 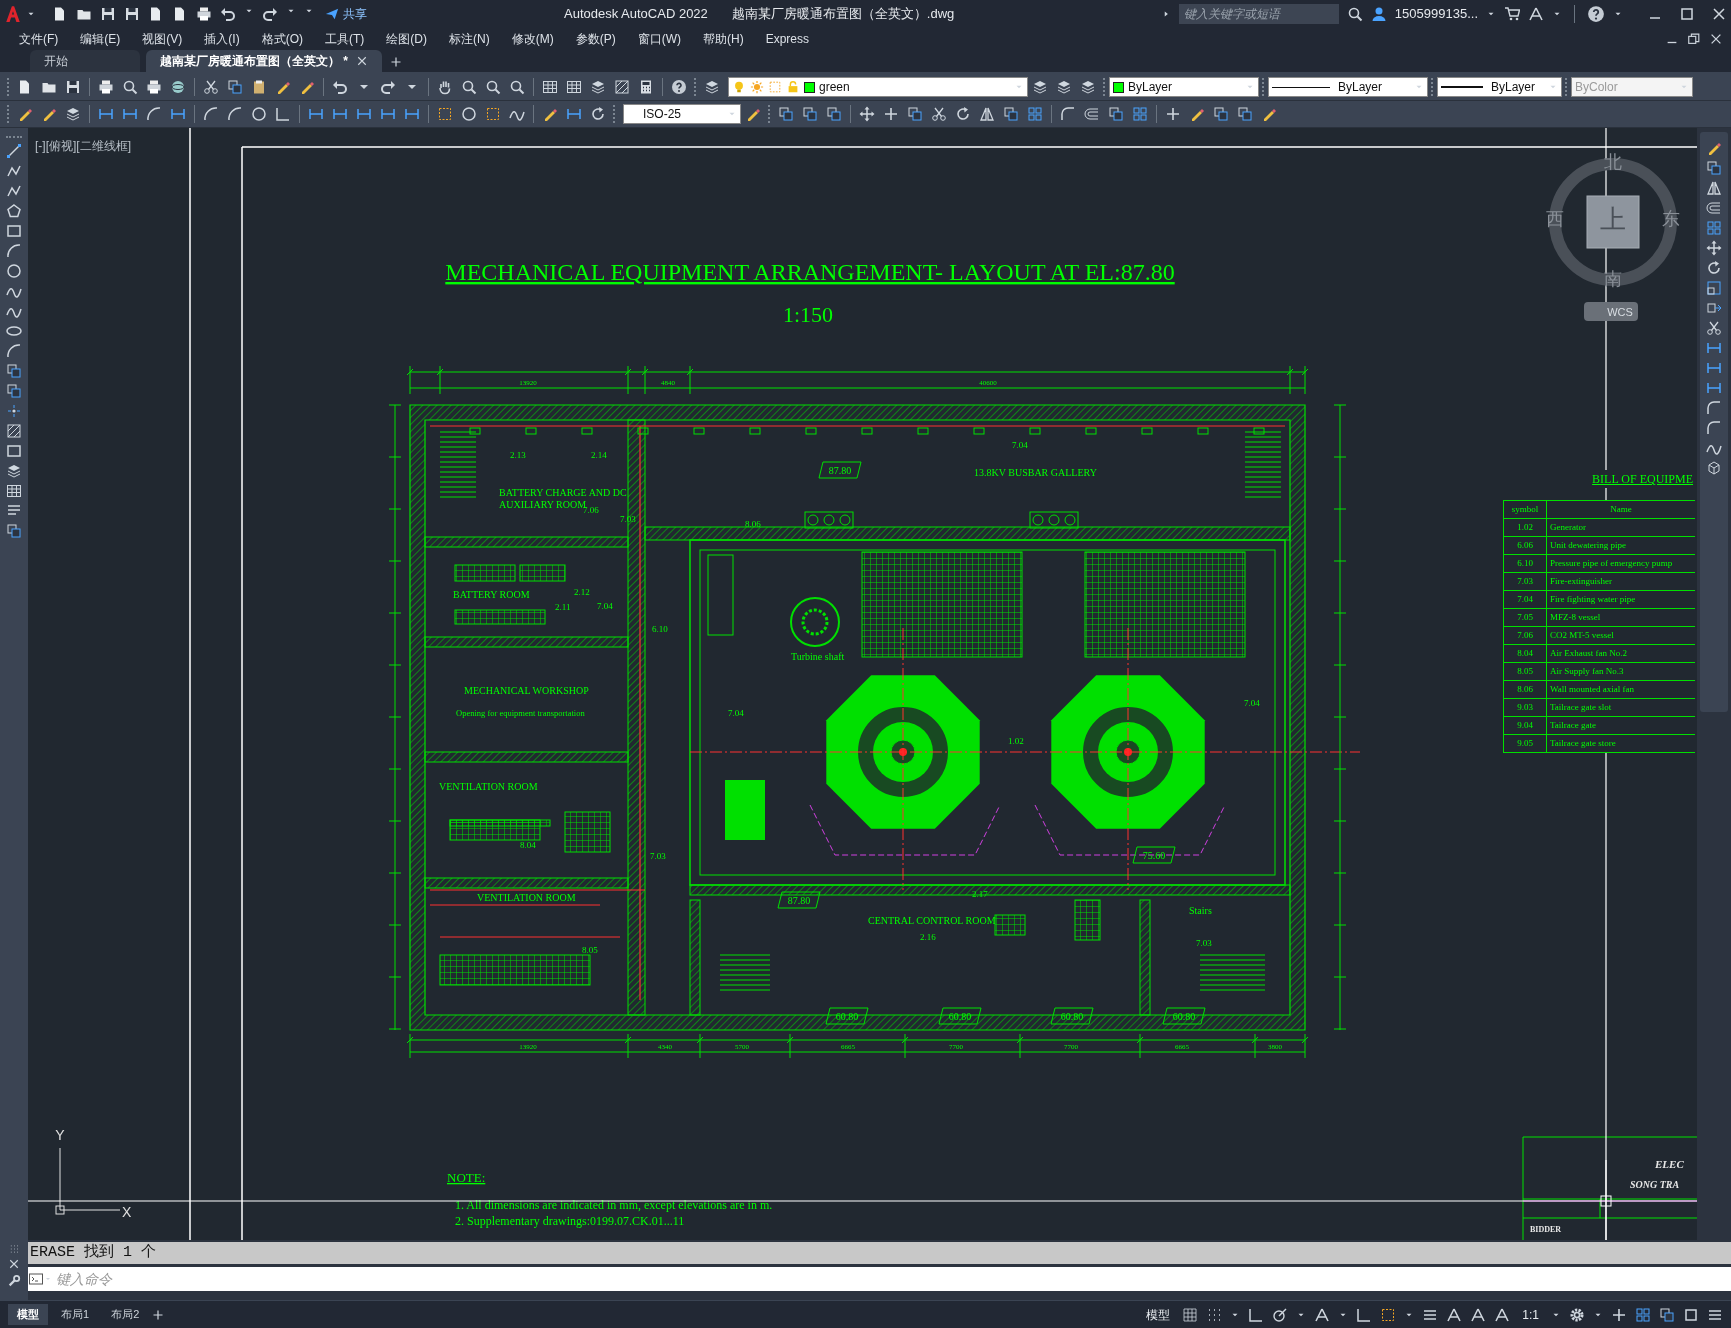 I want to click on clipboard-icon, so click(x=259, y=87).